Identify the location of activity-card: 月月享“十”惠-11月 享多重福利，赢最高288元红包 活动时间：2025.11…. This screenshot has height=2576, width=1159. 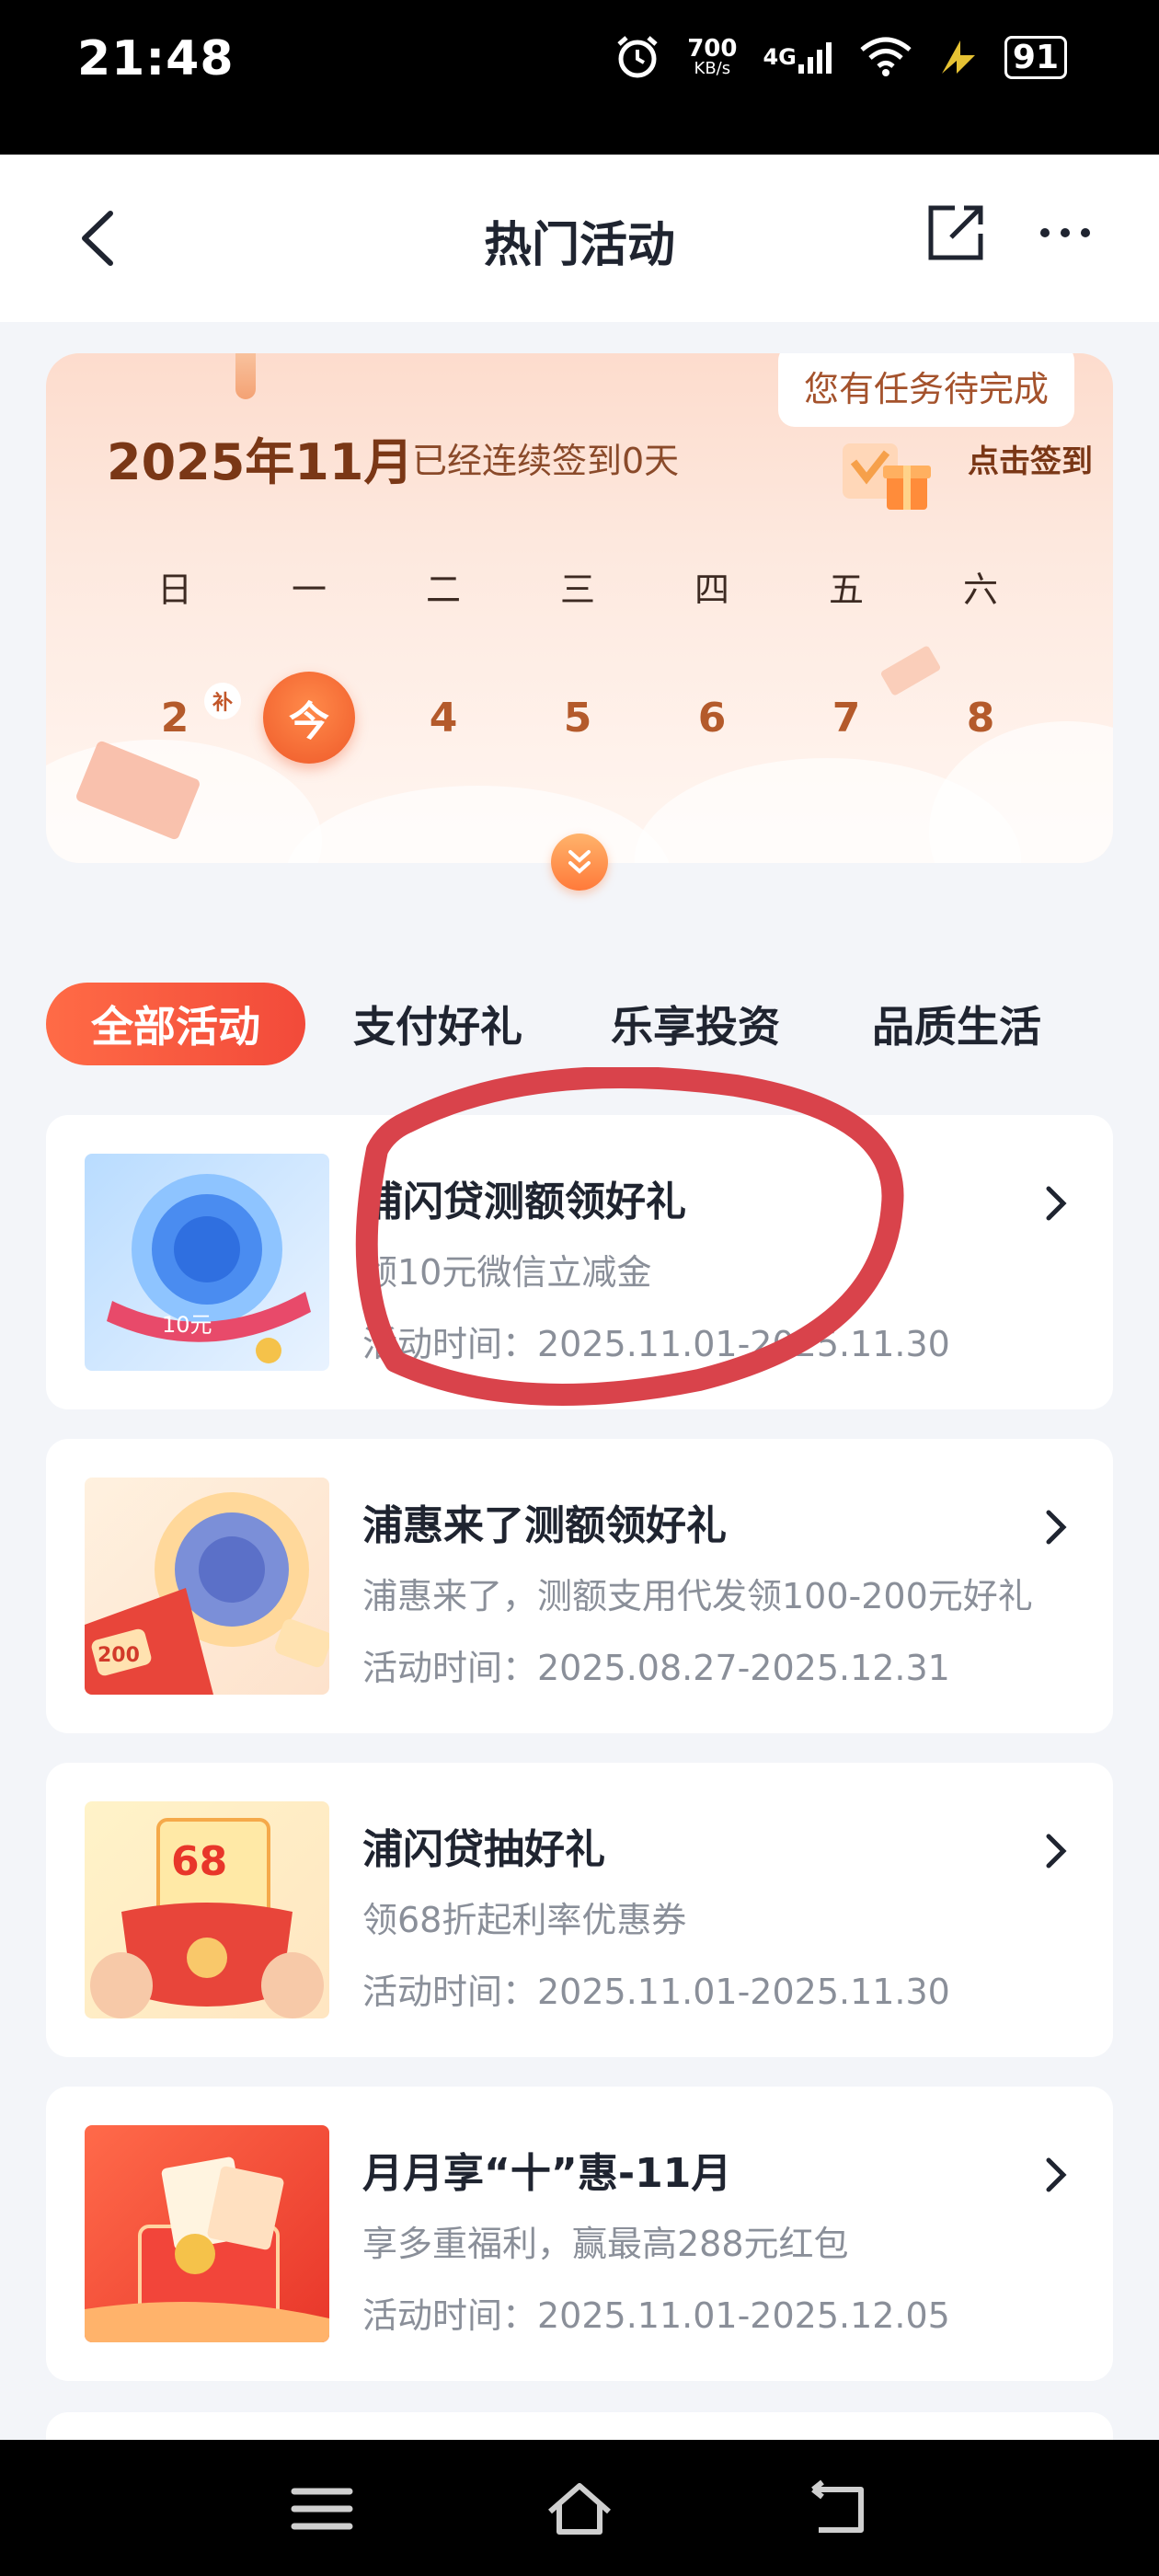
(579, 2234).